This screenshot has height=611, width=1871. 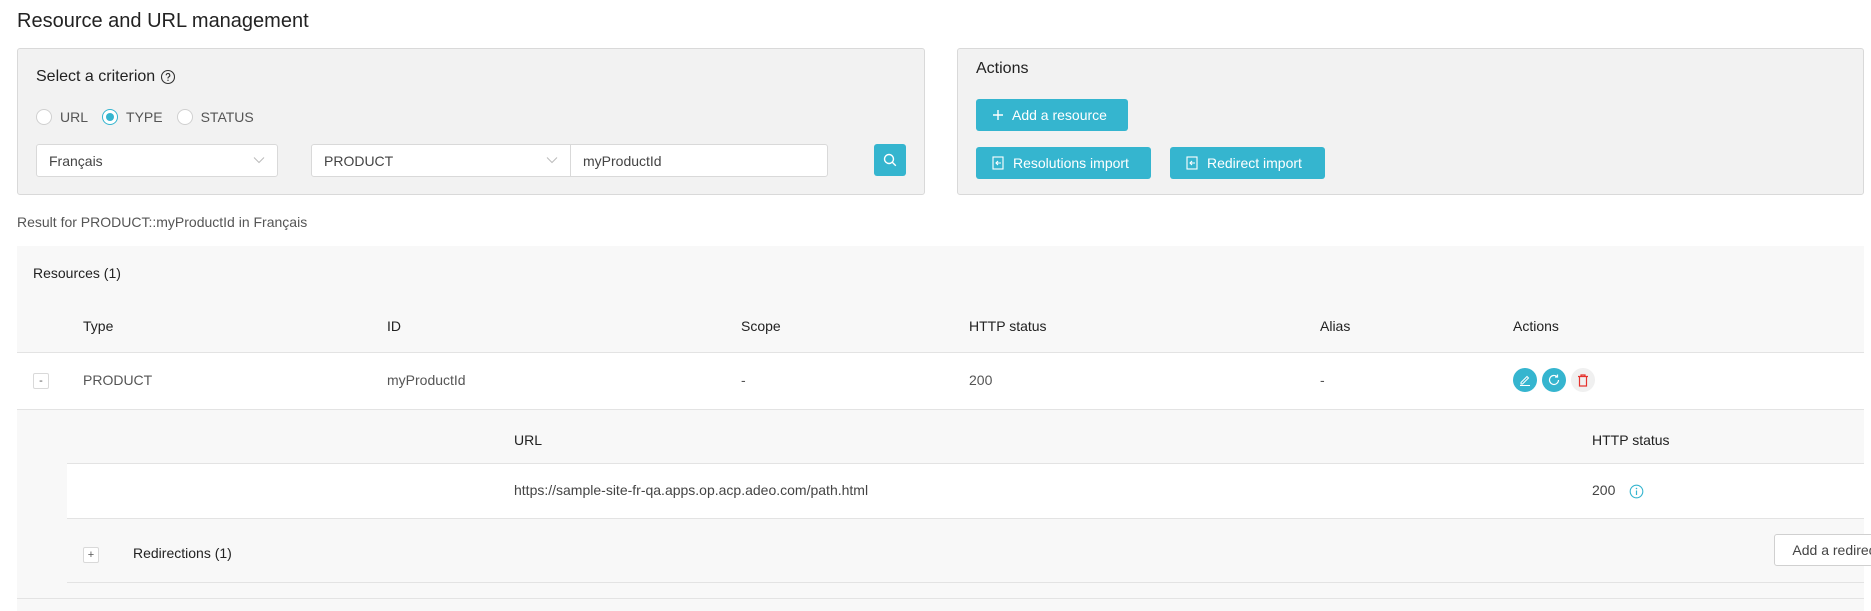 I want to click on cell-http-status: 200, so click(x=981, y=380).